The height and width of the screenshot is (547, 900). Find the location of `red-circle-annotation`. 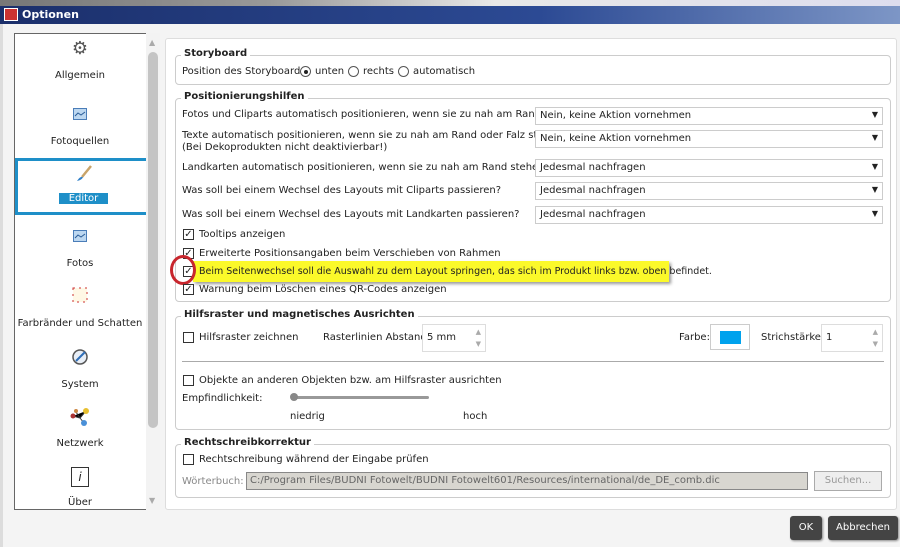

red-circle-annotation is located at coordinates (183, 270).